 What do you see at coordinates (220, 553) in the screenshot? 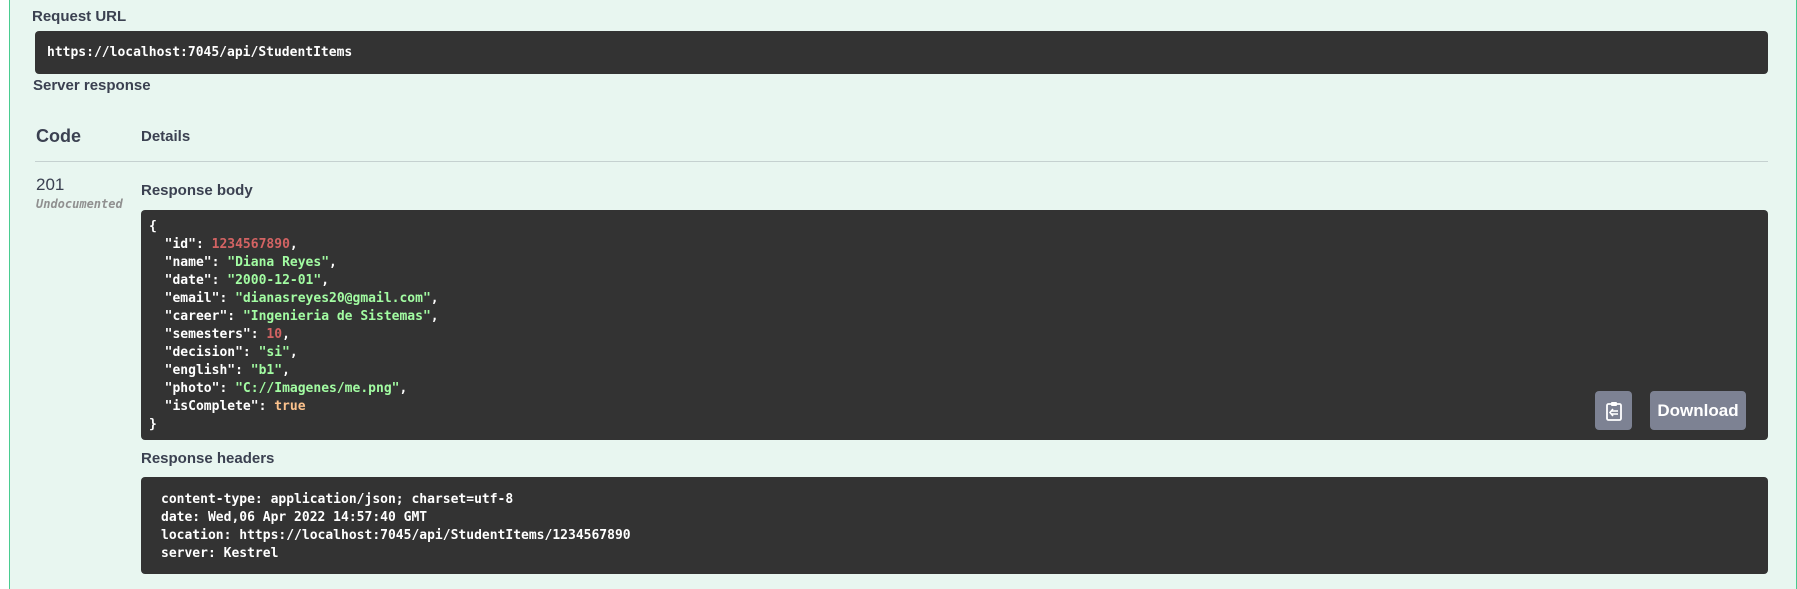
I see `response-header-line: server: Kestrel` at bounding box center [220, 553].